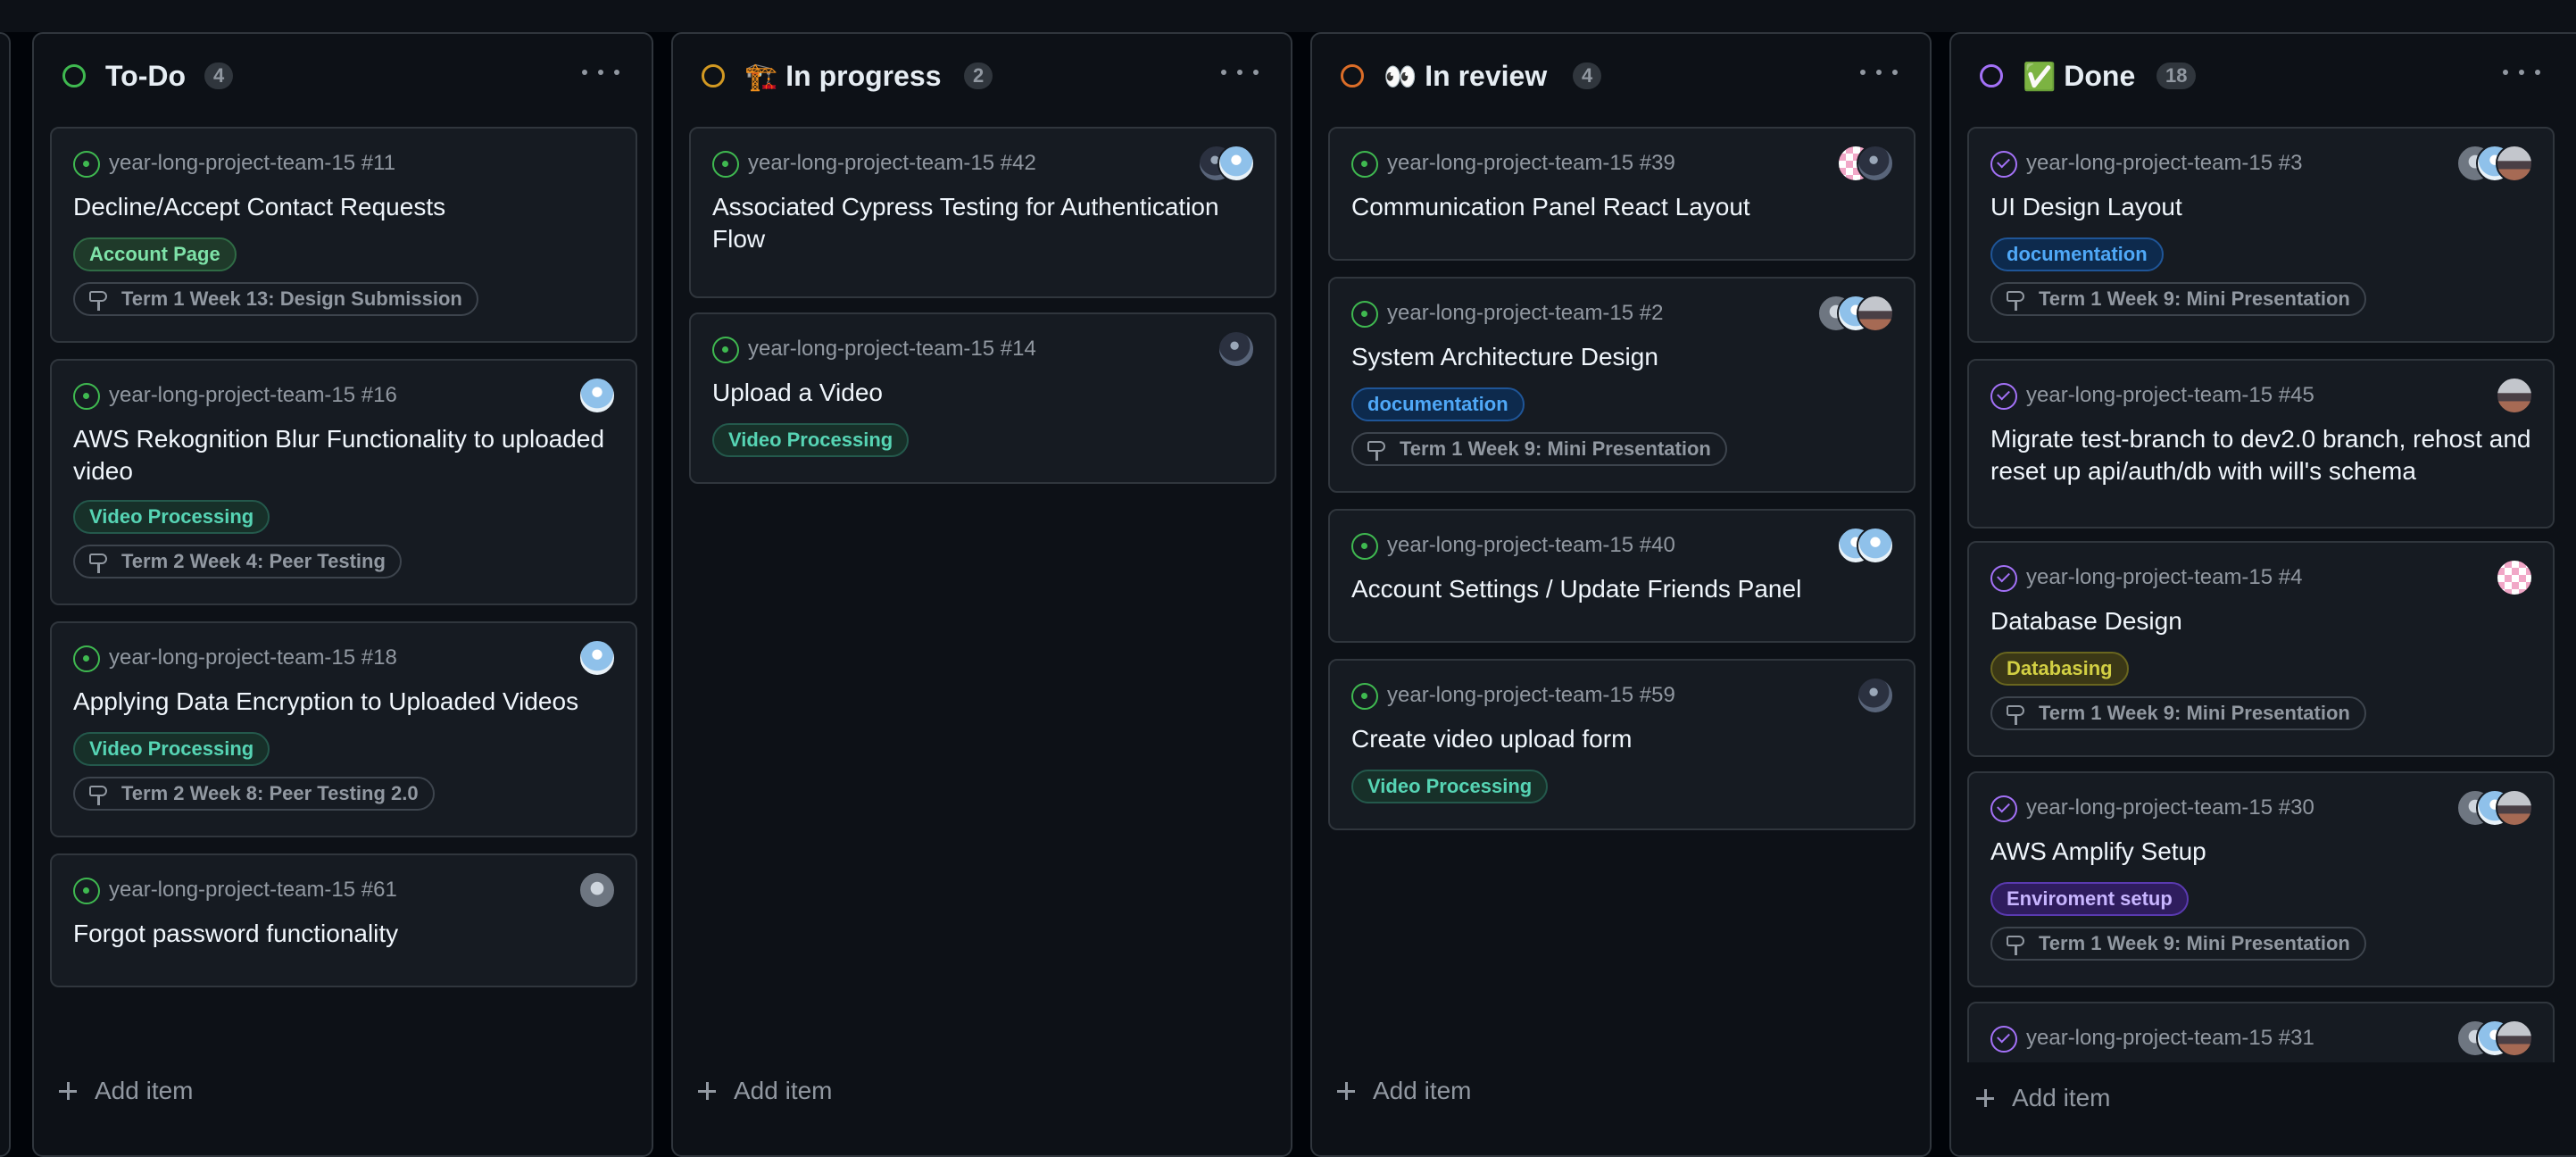 The image size is (2576, 1157). What do you see at coordinates (2090, 899) in the screenshot?
I see `label-badge: Enviroment setup` at bounding box center [2090, 899].